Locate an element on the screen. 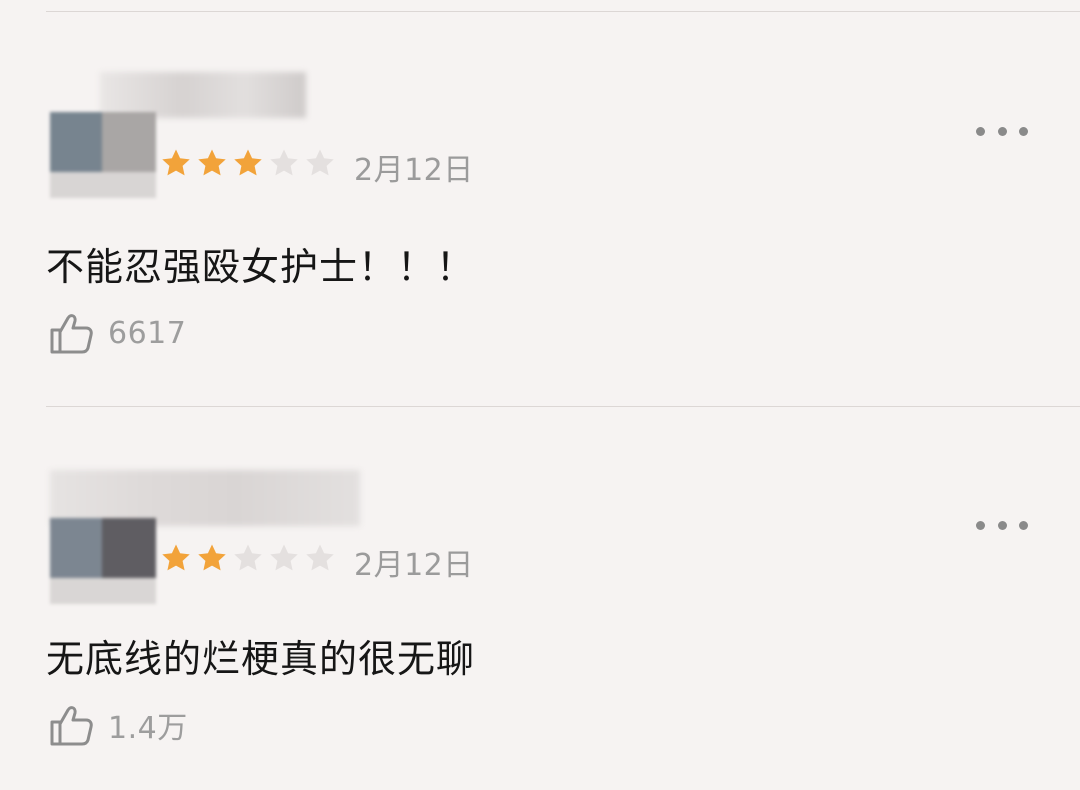  comment-text: 不能忍强殴女护士！！！ is located at coordinates (261, 267).